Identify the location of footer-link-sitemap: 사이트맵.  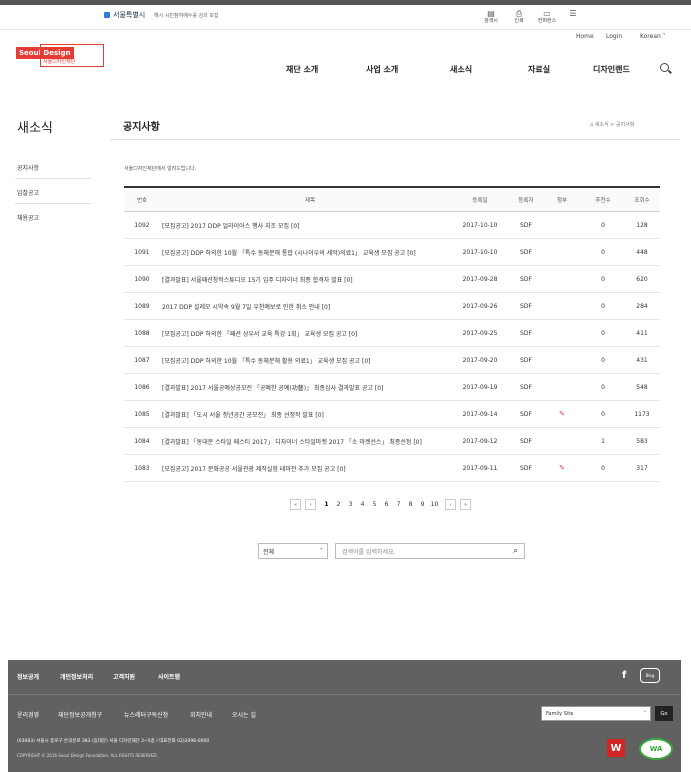
(169, 676).